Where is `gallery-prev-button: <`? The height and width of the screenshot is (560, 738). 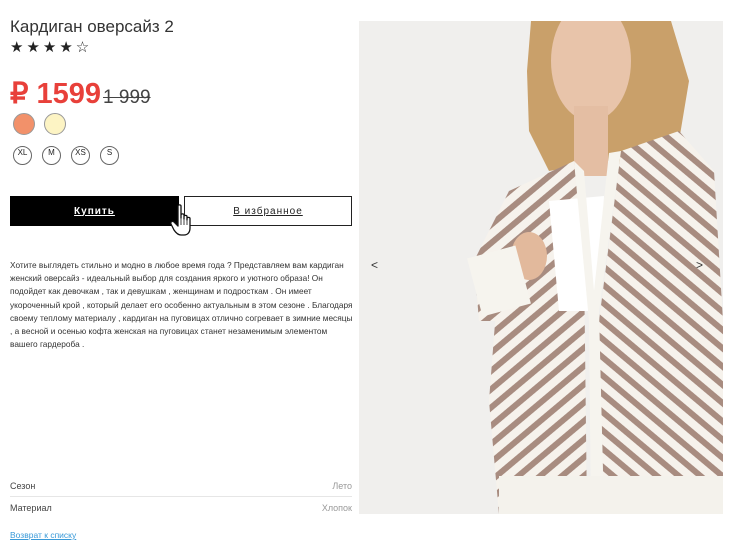 gallery-prev-button: < is located at coordinates (374, 265).